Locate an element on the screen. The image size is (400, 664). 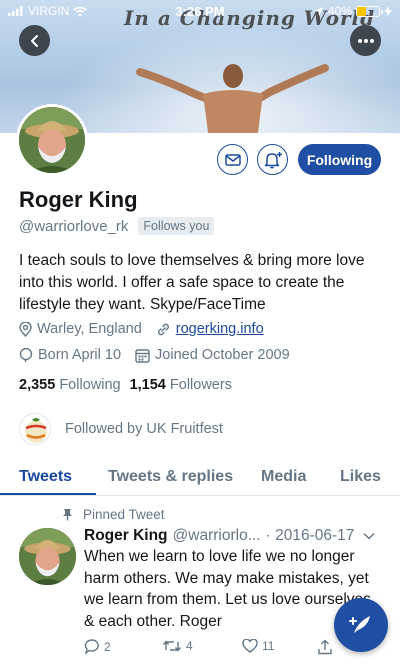
message-button is located at coordinates (232, 159).